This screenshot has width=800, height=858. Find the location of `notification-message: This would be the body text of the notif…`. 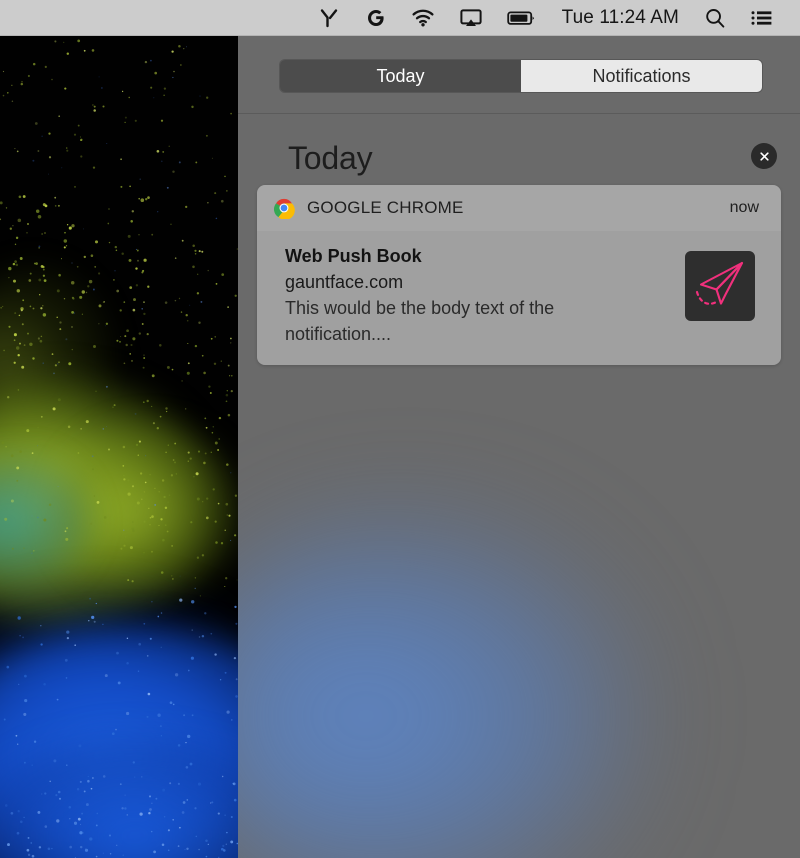

notification-message: This would be the body text of the notif… is located at coordinates (420, 321).